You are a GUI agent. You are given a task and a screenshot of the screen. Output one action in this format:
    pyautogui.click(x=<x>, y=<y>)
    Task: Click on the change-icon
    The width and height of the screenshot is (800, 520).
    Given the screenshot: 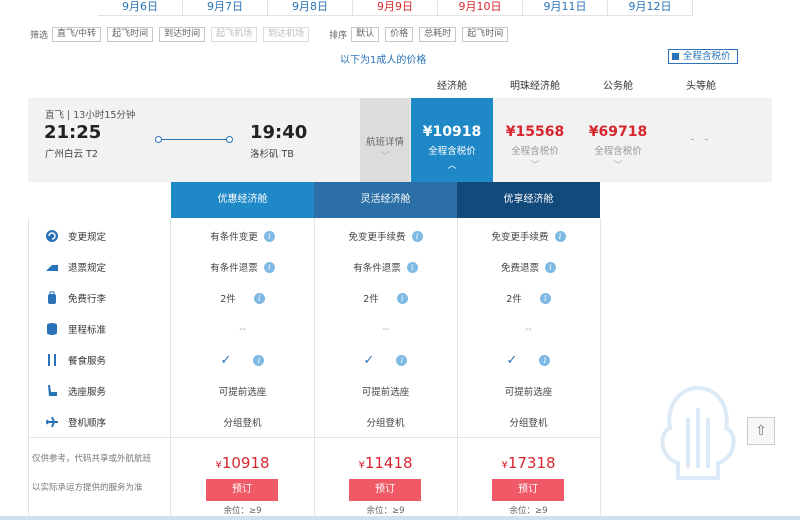 What is the action you would take?
    pyautogui.click(x=52, y=236)
    